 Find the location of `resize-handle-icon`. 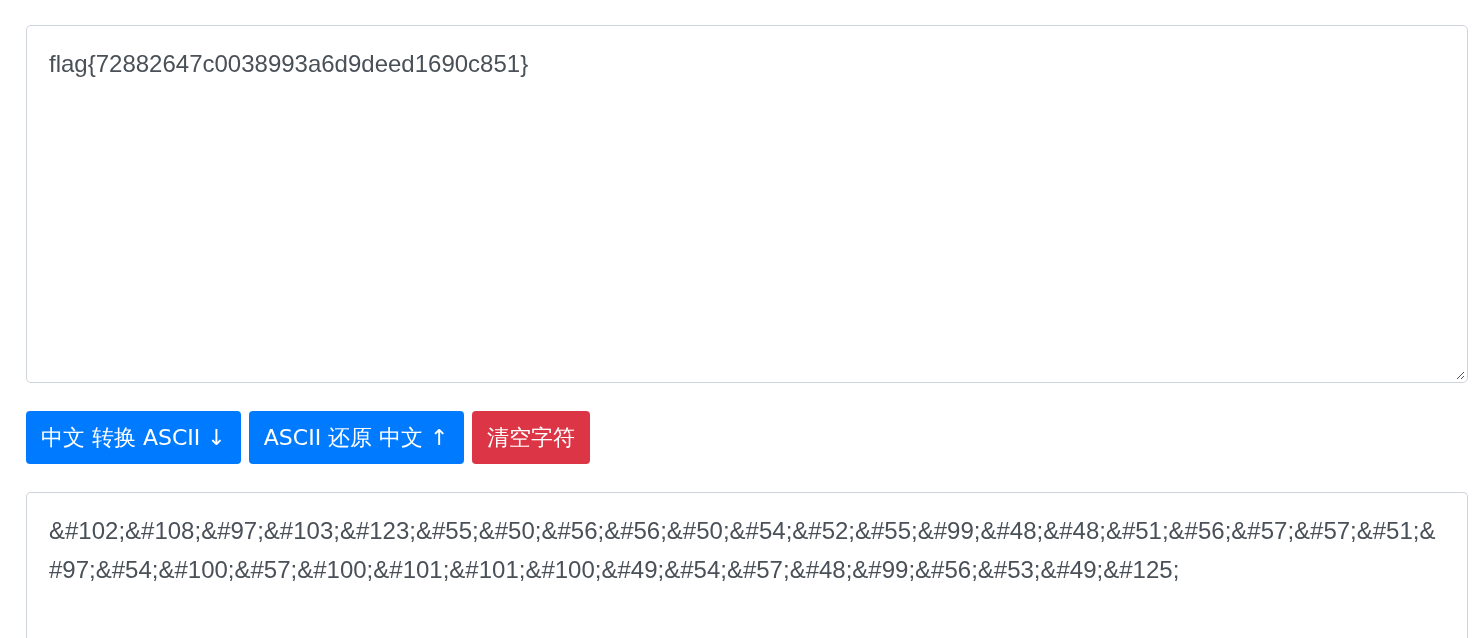

resize-handle-icon is located at coordinates (1460, 375).